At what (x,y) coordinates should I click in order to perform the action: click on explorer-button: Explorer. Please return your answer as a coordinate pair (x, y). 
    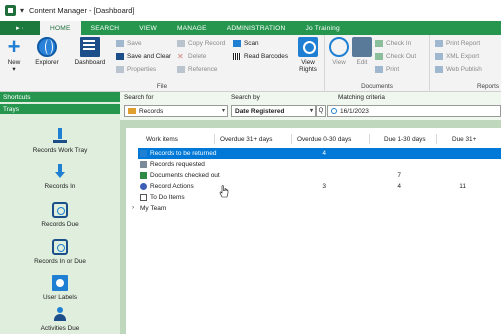
    Looking at the image, I should click on (47, 51).